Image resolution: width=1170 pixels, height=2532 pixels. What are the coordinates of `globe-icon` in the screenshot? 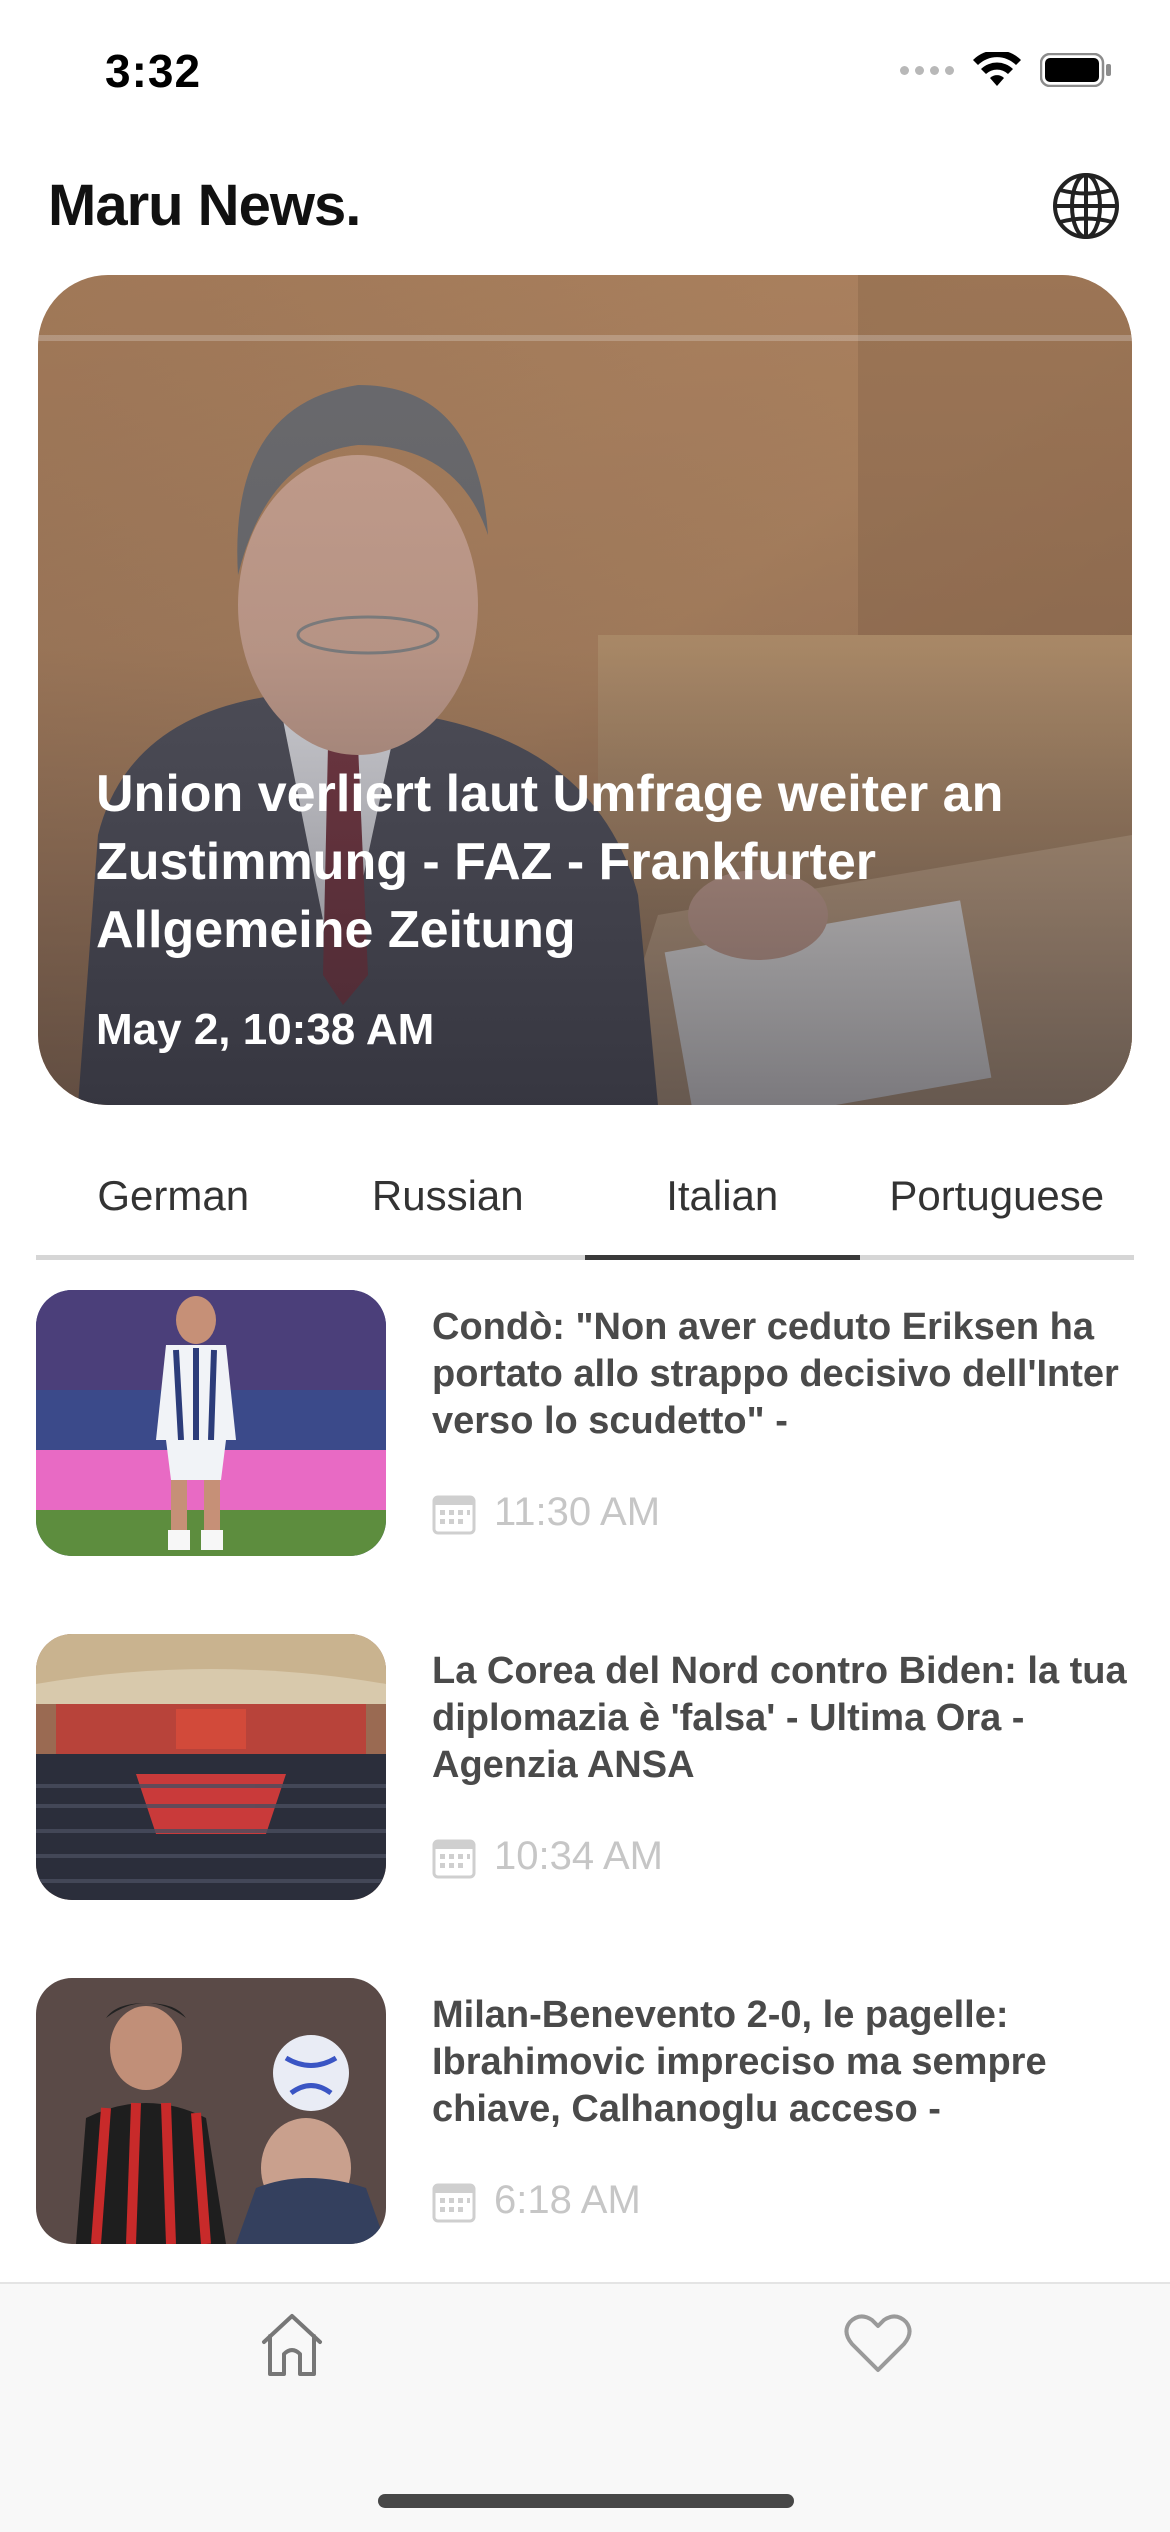 It's located at (1086, 206).